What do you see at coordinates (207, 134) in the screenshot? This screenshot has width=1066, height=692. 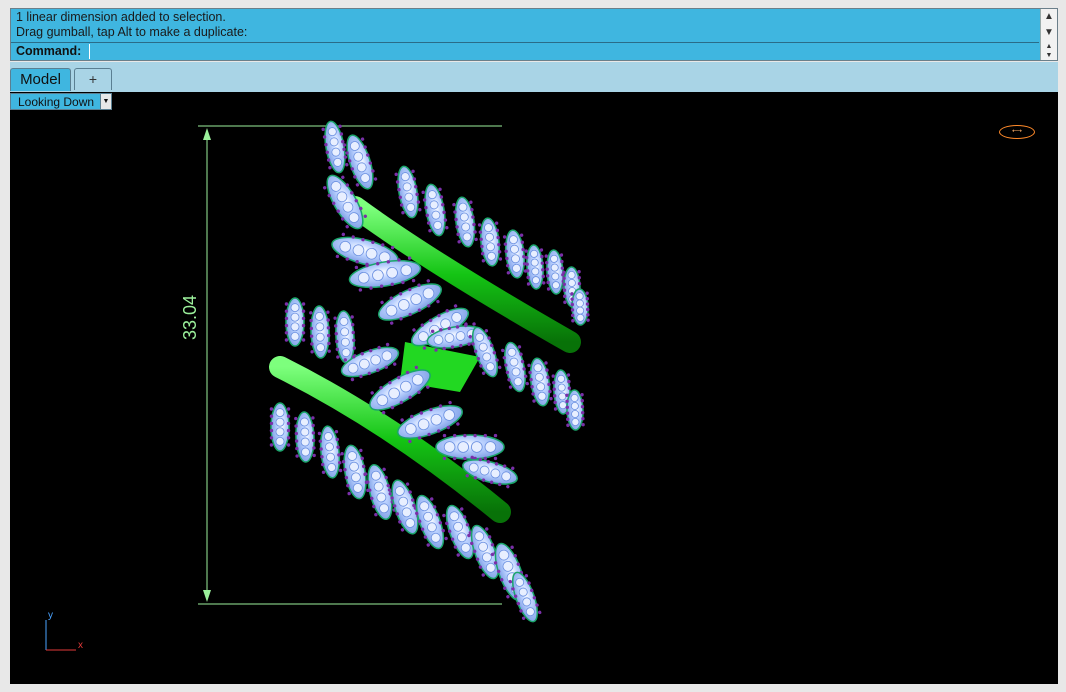 I see `arrow-up-icon` at bounding box center [207, 134].